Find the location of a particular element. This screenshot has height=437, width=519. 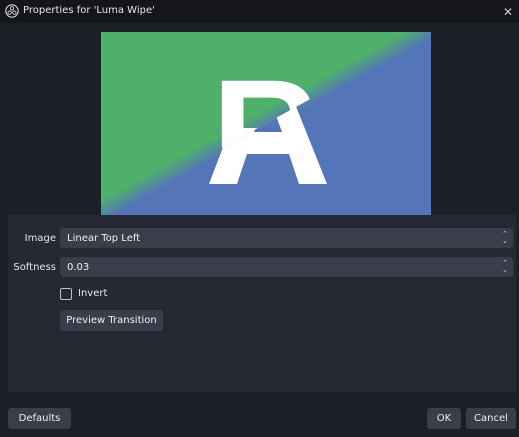

close-icon: ✕ is located at coordinates (508, 11).